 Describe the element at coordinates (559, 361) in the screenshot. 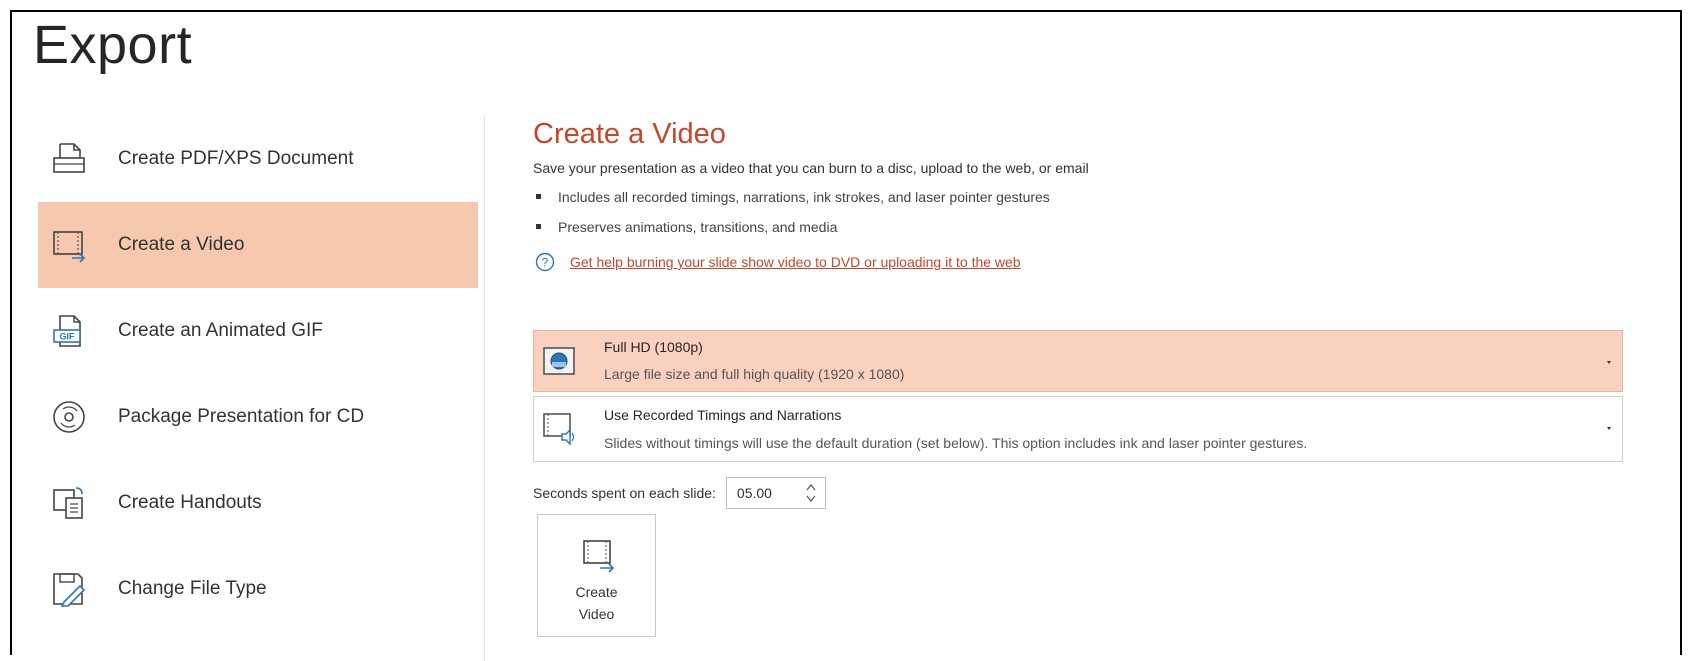

I see `monitor-quality-icon` at that location.